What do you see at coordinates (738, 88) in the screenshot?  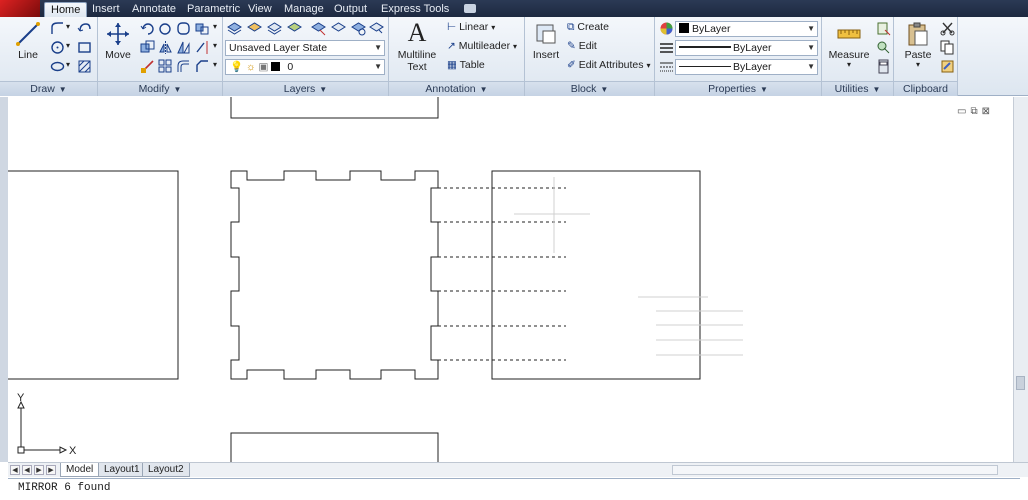 I see `panel-title-properties: Properties ▼` at bounding box center [738, 88].